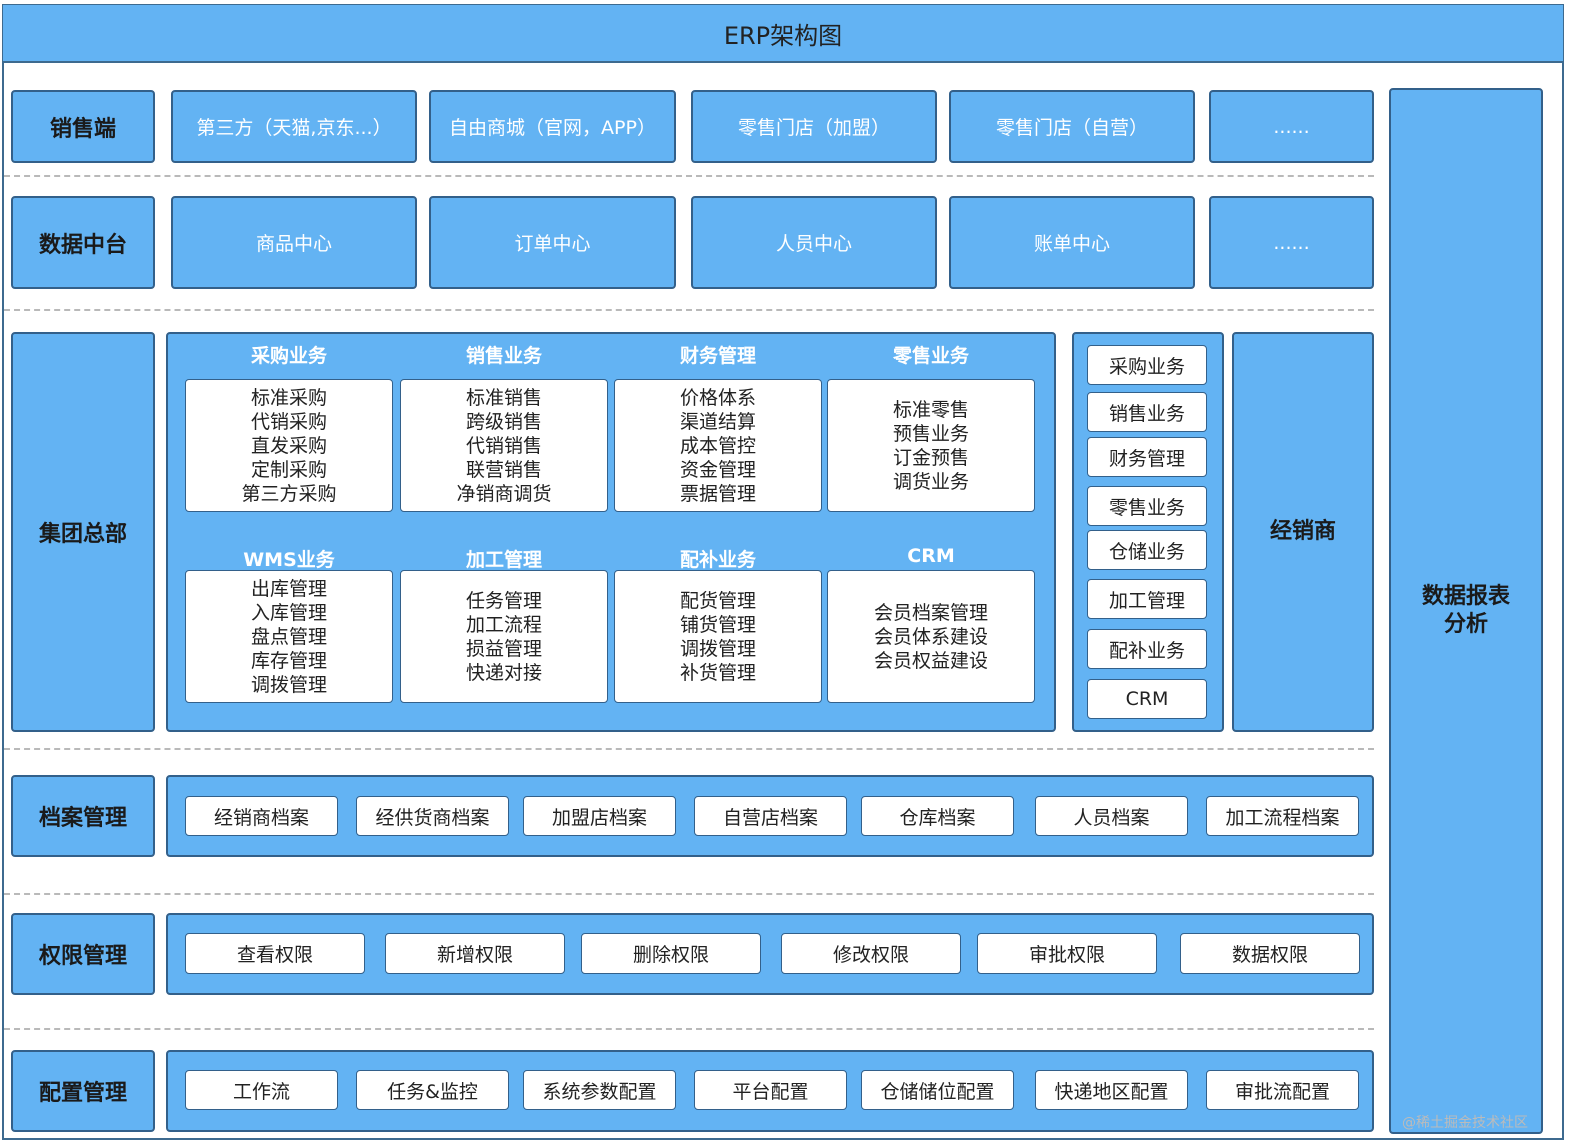 This screenshot has height=1147, width=1578. What do you see at coordinates (937, 1090) in the screenshot?
I see `config-item: 仓储储位配置` at bounding box center [937, 1090].